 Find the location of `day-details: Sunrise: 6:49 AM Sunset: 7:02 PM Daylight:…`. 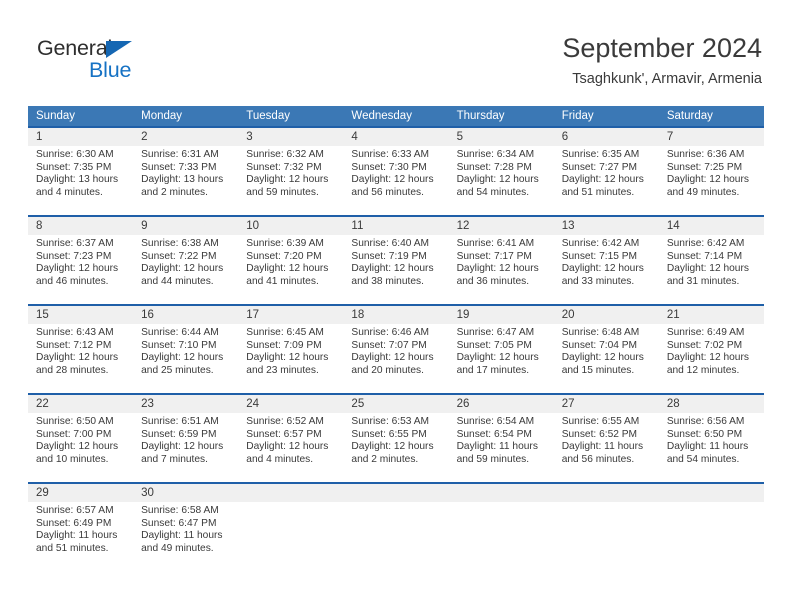

day-details: Sunrise: 6:49 AM Sunset: 7:02 PM Daylight:… is located at coordinates (711, 350).